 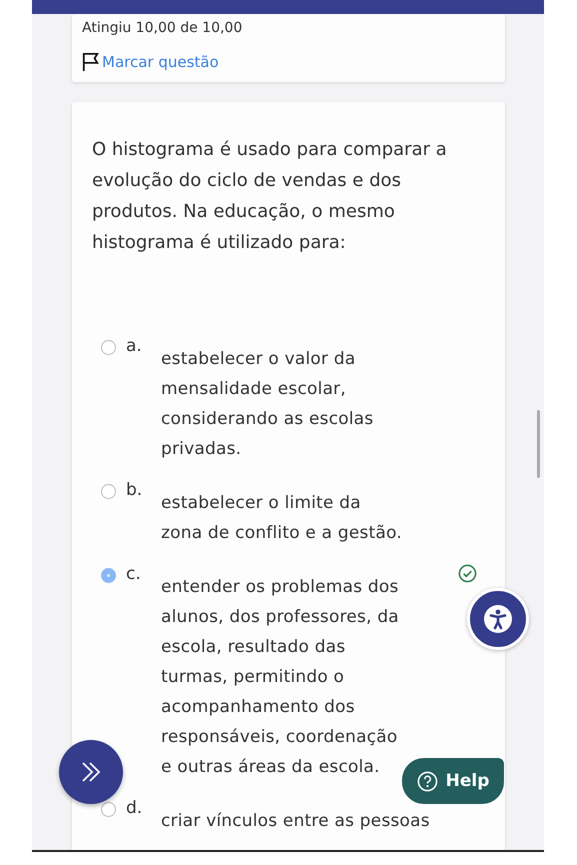 I want to click on option-letter: a., so click(x=134, y=346).